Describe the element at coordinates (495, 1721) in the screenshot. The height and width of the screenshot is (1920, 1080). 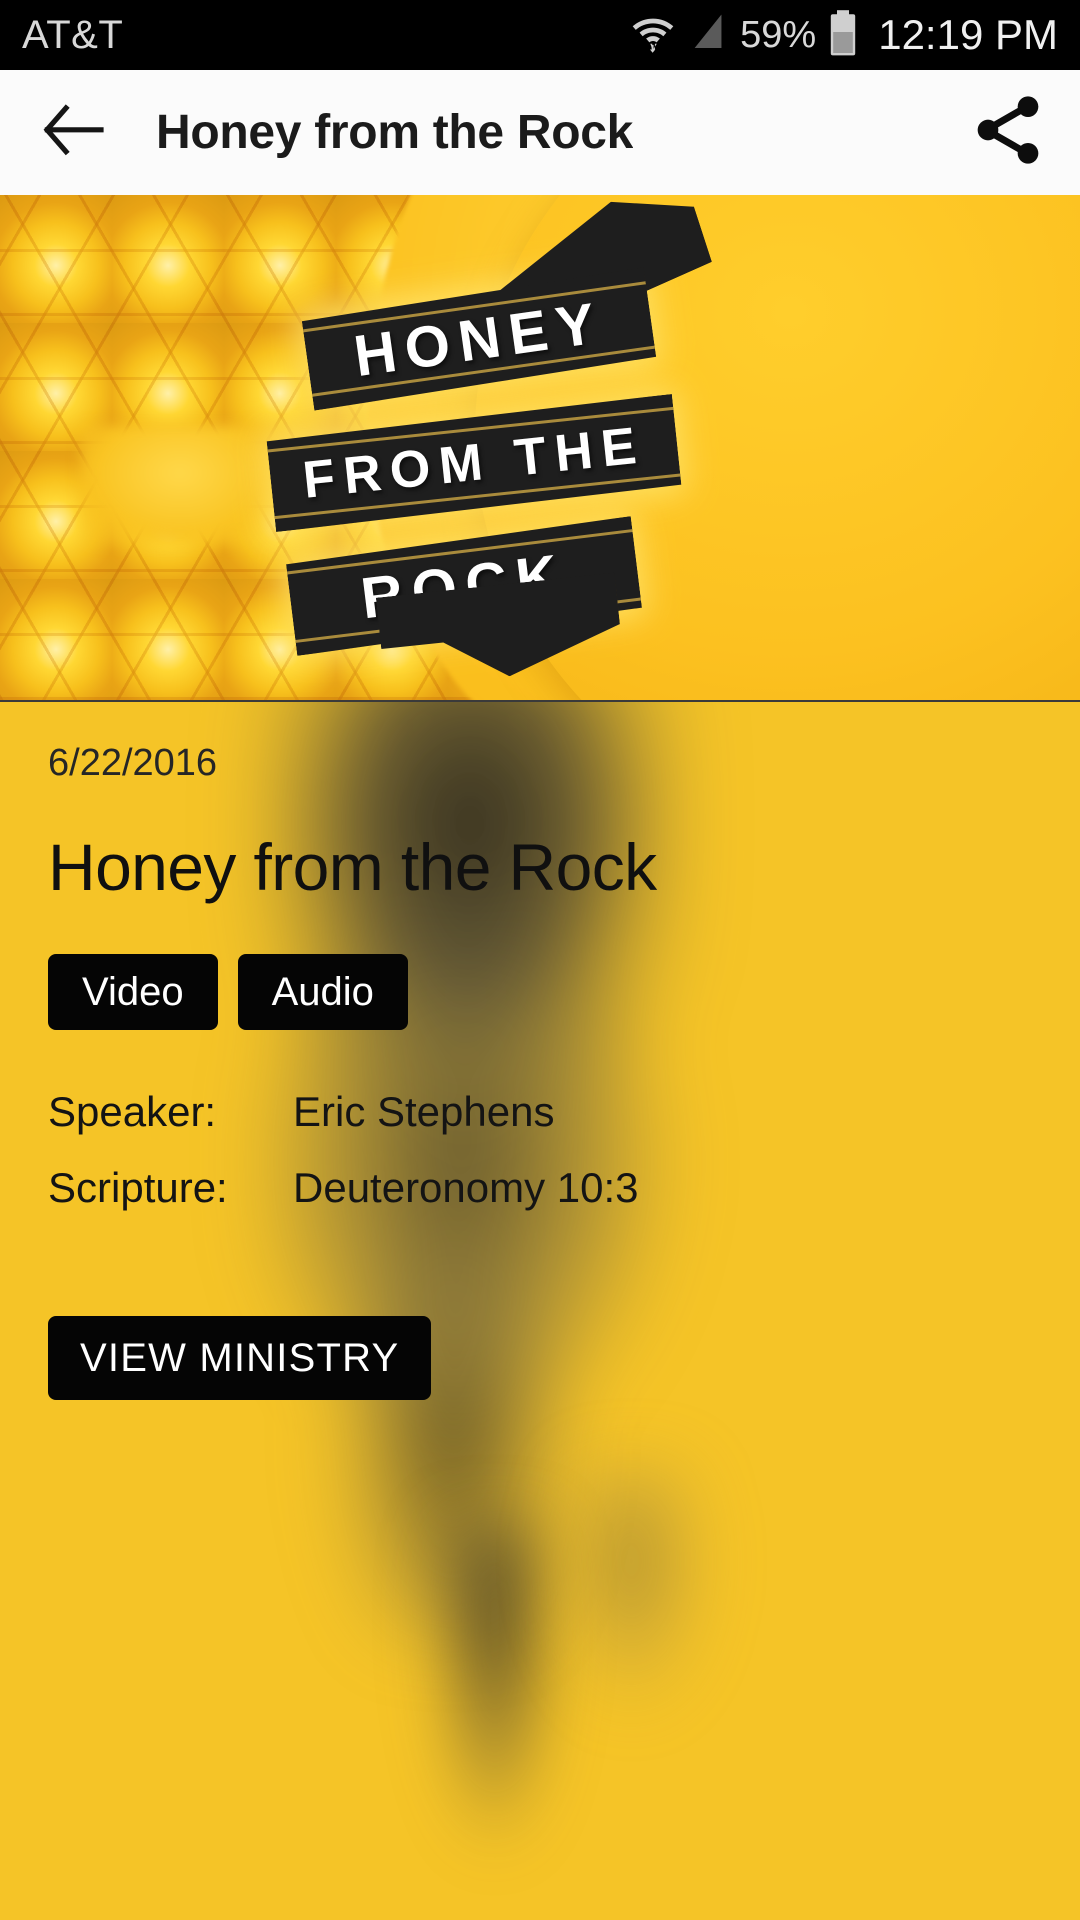
I see `blurred-background-photo-tail` at that location.